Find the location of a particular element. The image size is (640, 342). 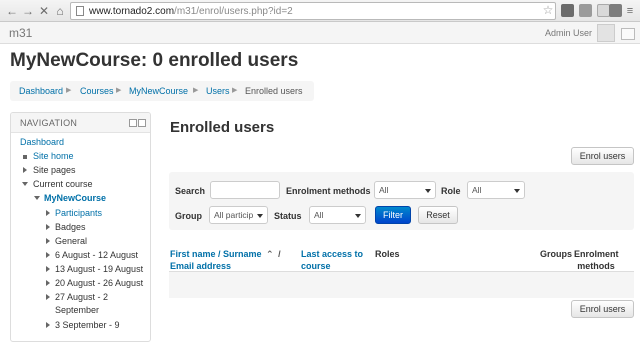

url-path: /m31/enrol/users.php?id=2 is located at coordinates (233, 11).